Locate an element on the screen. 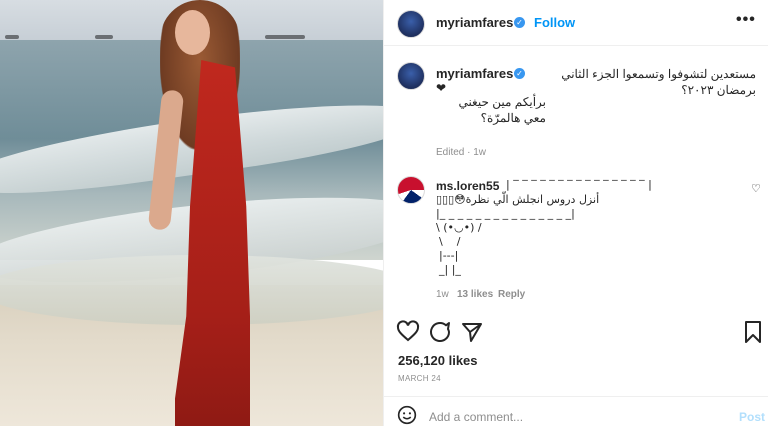 This screenshot has height=427, width=768. heart-icon is located at coordinates (408, 332).